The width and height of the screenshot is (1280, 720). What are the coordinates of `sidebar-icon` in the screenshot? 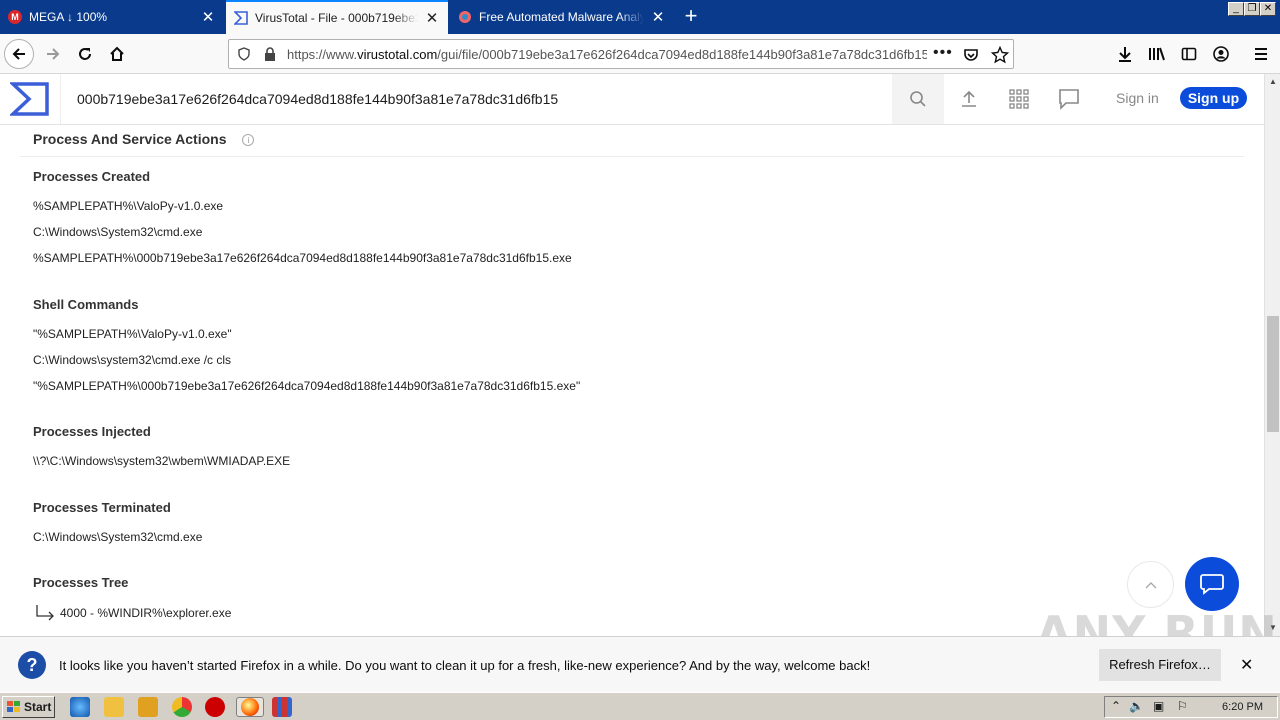 It's located at (1189, 54).